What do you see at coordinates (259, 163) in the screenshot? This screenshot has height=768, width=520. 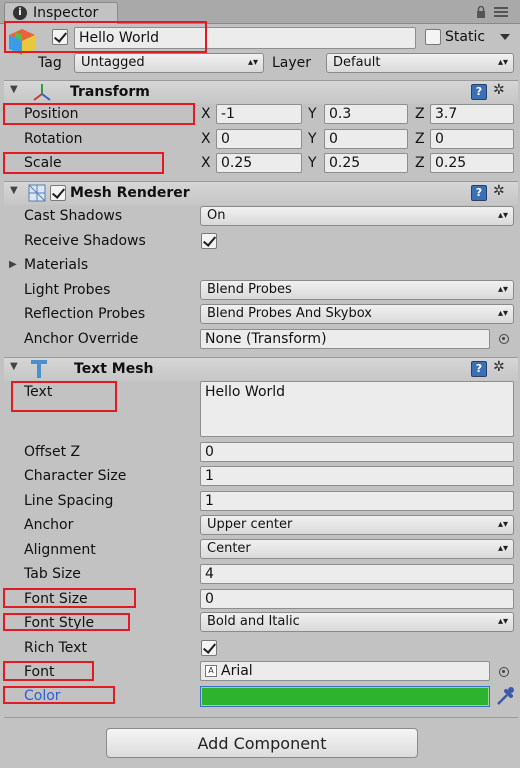 I see `scale-x-field: 0.25` at bounding box center [259, 163].